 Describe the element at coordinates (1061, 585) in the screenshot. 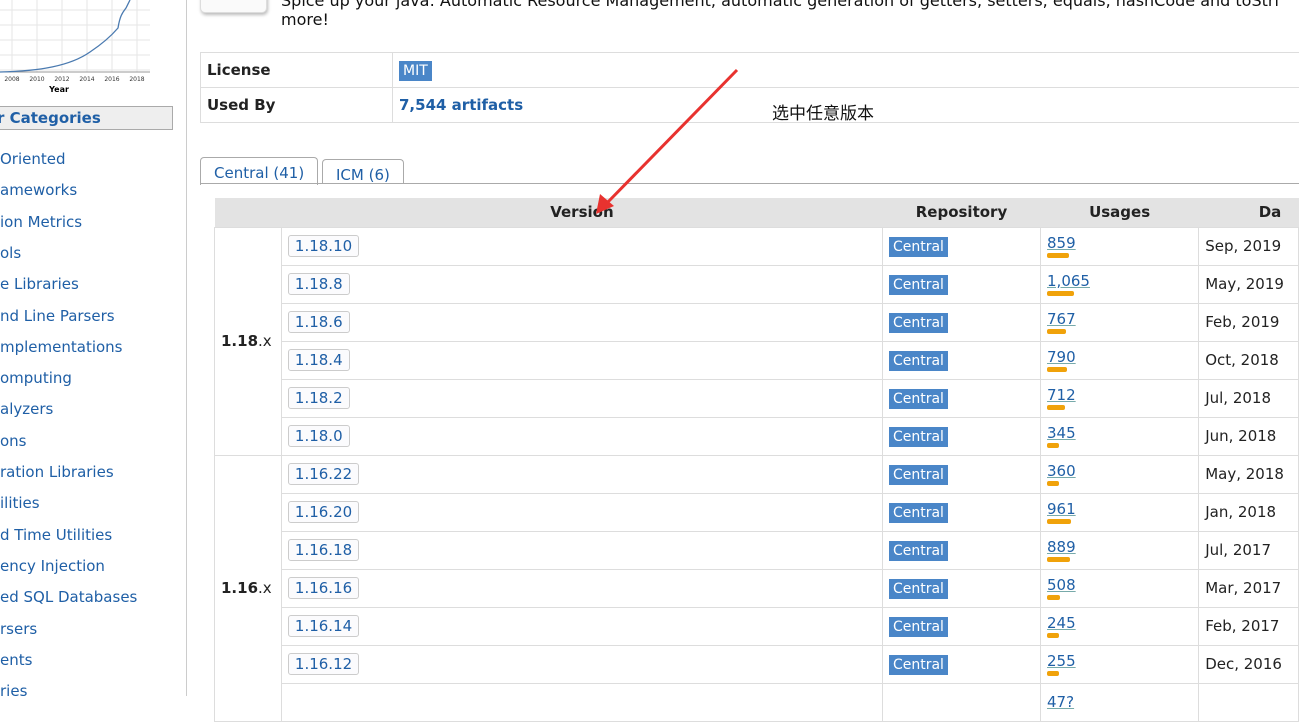

I see `usages-link: 508` at that location.